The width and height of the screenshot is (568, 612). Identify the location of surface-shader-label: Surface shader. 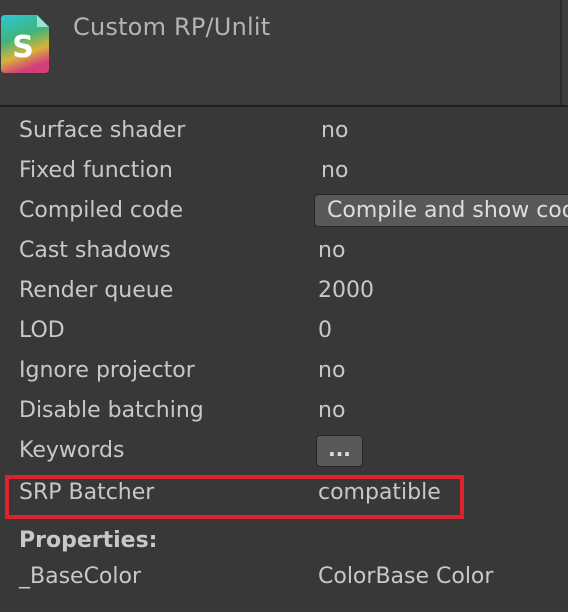
(102, 130).